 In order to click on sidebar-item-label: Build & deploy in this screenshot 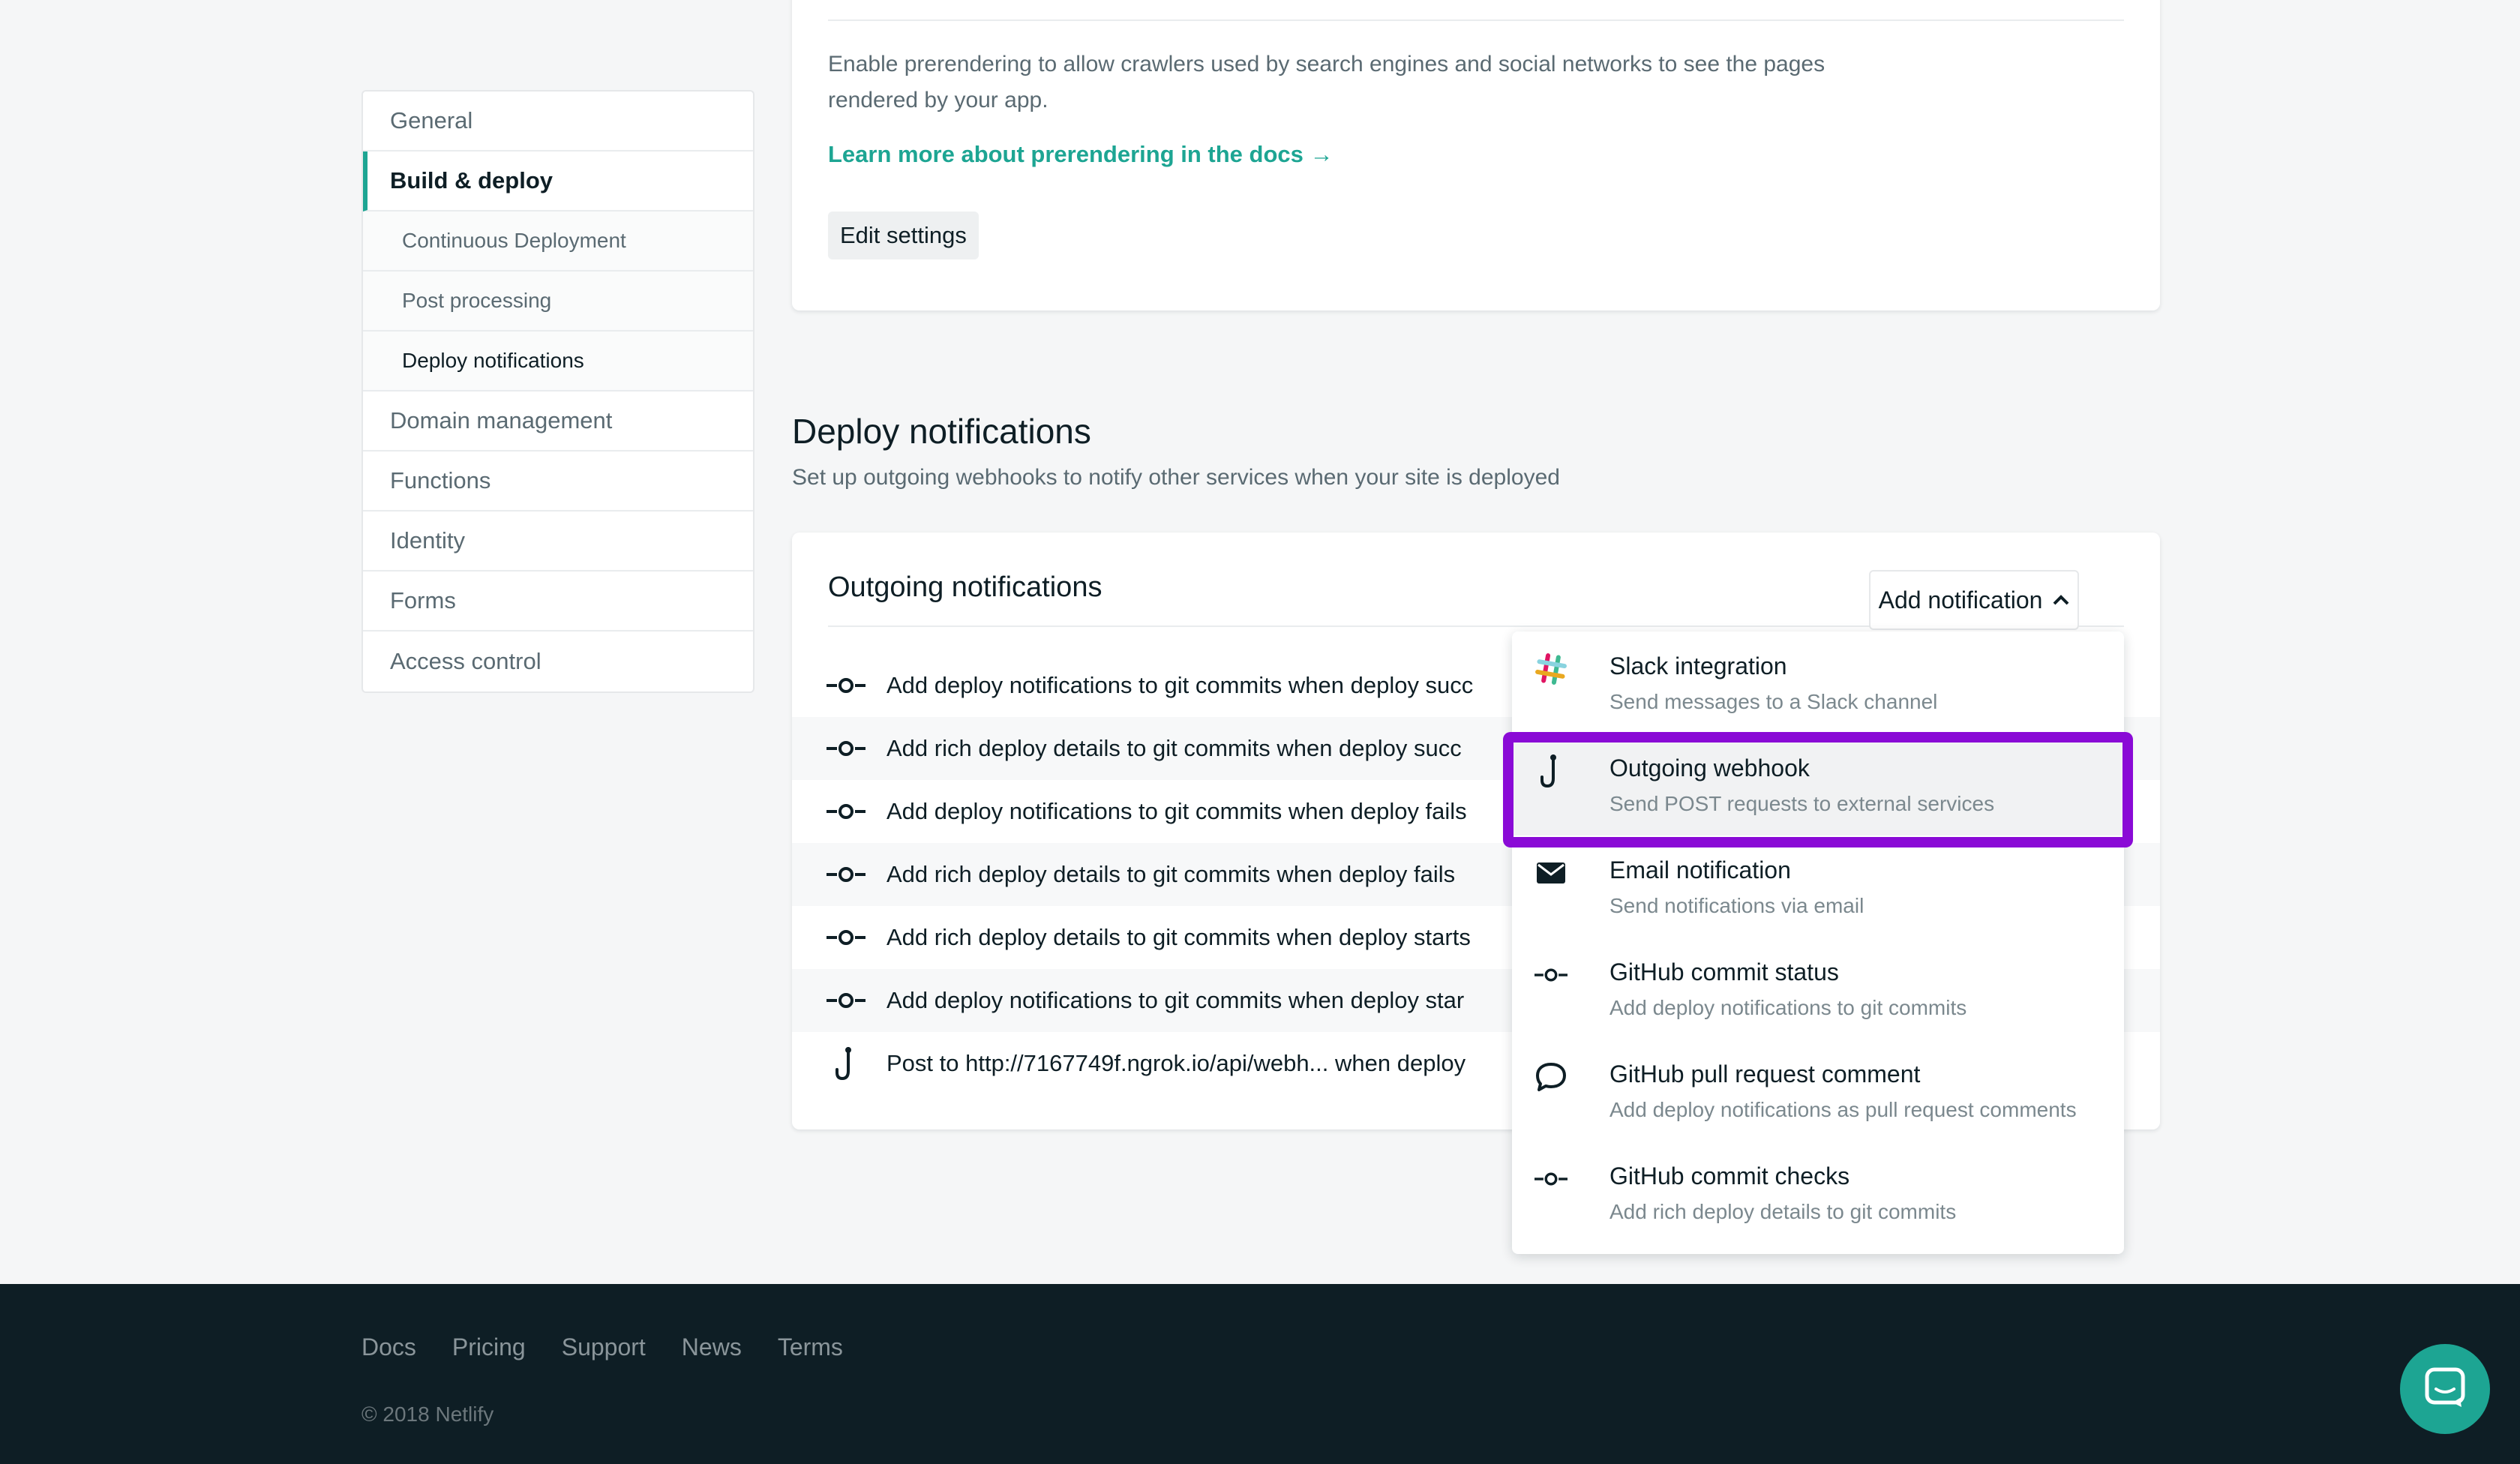, I will do `click(471, 180)`.